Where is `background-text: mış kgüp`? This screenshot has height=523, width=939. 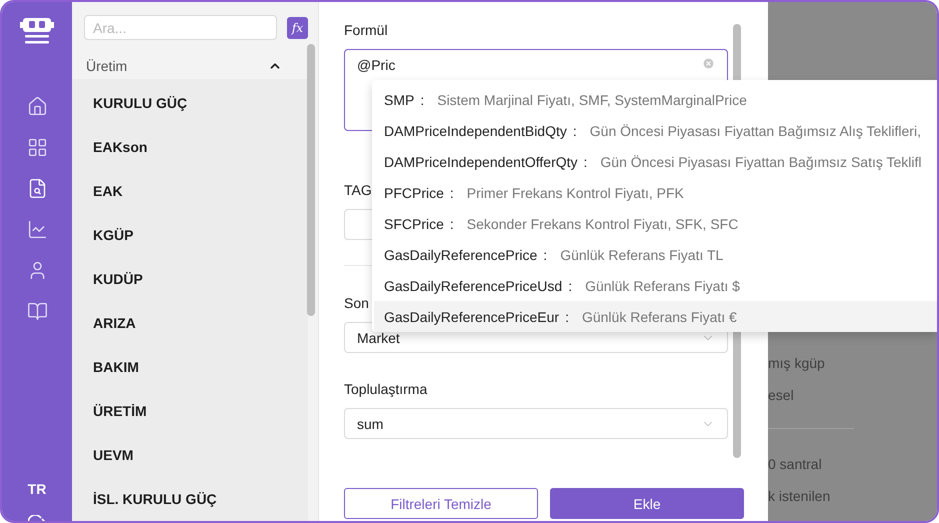 background-text: mış kgüp is located at coordinates (797, 363).